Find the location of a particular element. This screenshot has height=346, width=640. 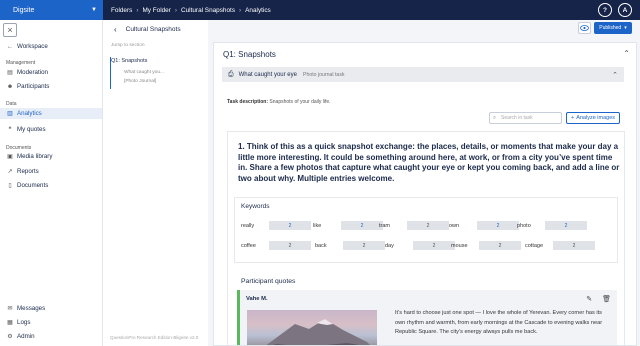

breadcrumb-my-folder: My Folder is located at coordinates (156, 10).